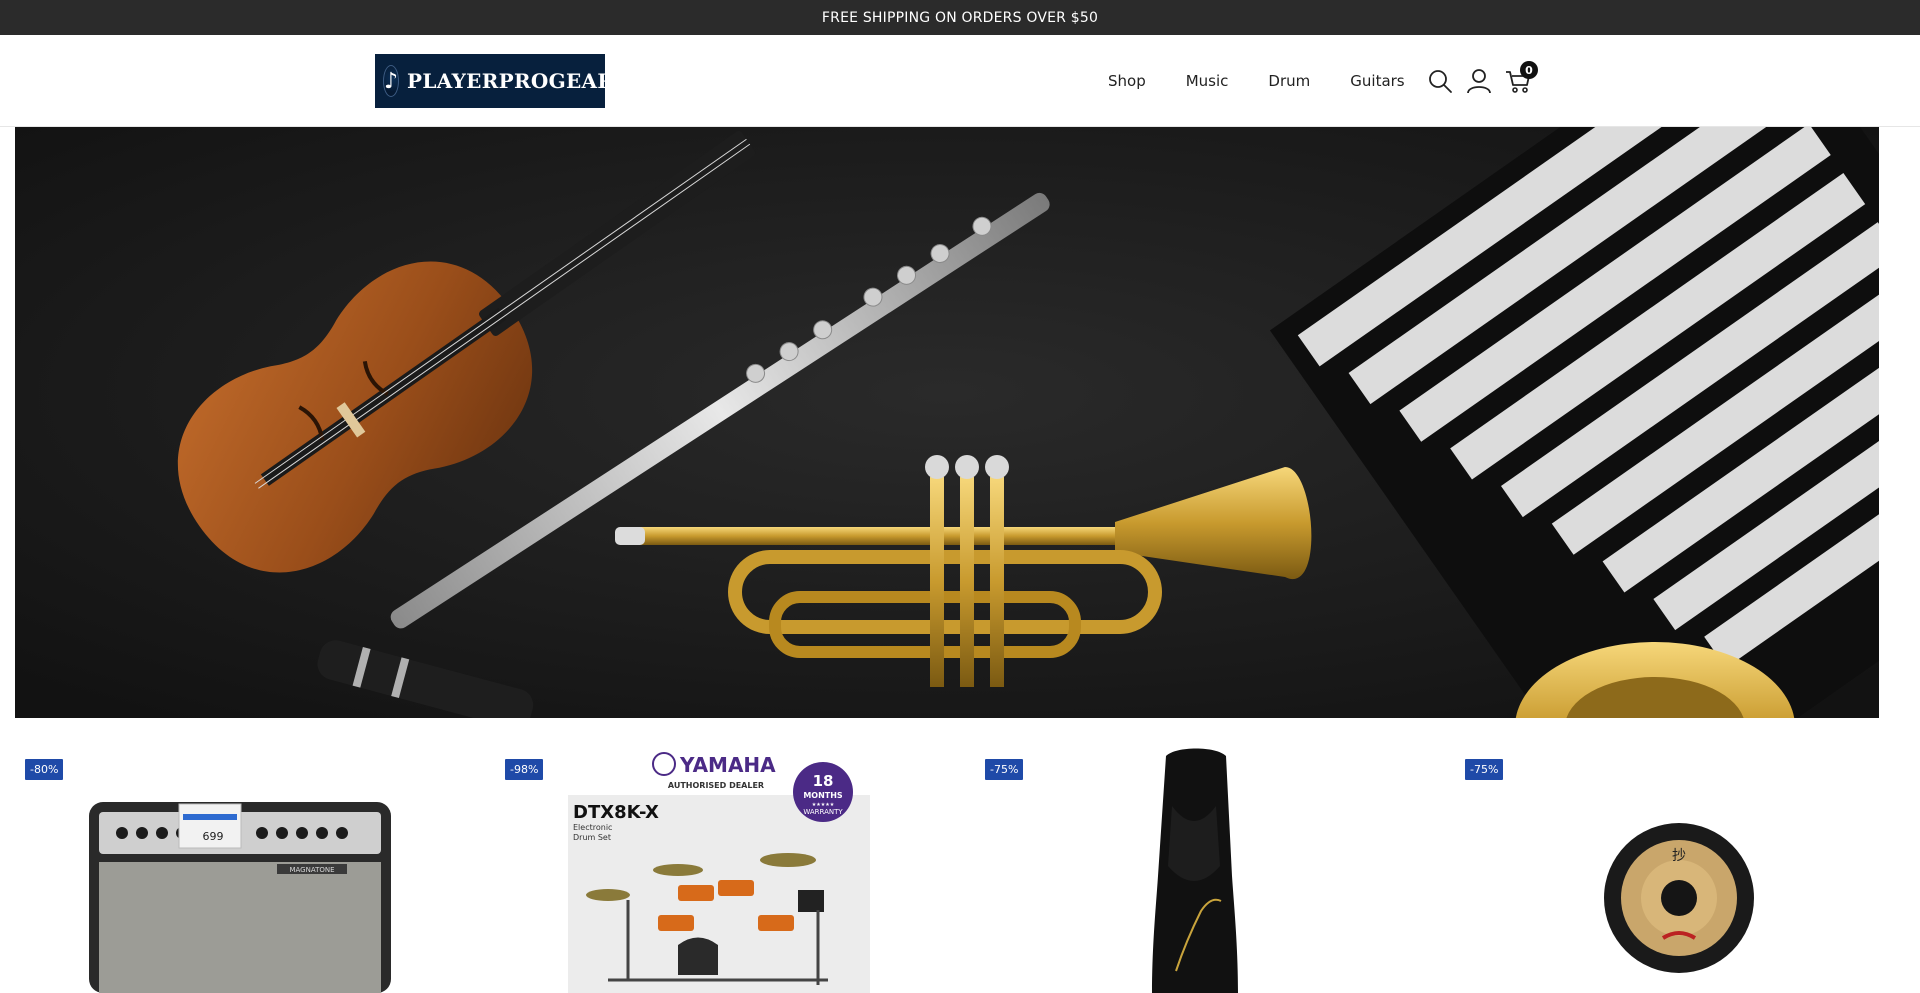 This screenshot has height=993, width=1920. Describe the element at coordinates (823, 781) in the screenshot. I see `warranty-number: 18` at that location.